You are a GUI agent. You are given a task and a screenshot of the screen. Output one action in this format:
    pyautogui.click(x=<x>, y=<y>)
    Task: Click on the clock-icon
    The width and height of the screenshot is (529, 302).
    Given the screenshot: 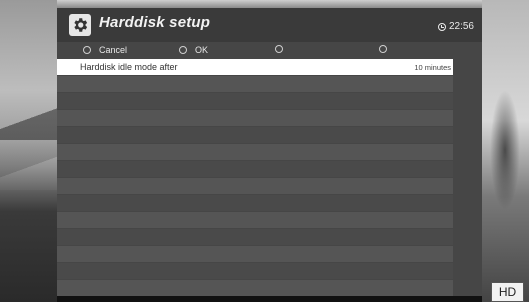 What is the action you would take?
    pyautogui.click(x=441, y=26)
    